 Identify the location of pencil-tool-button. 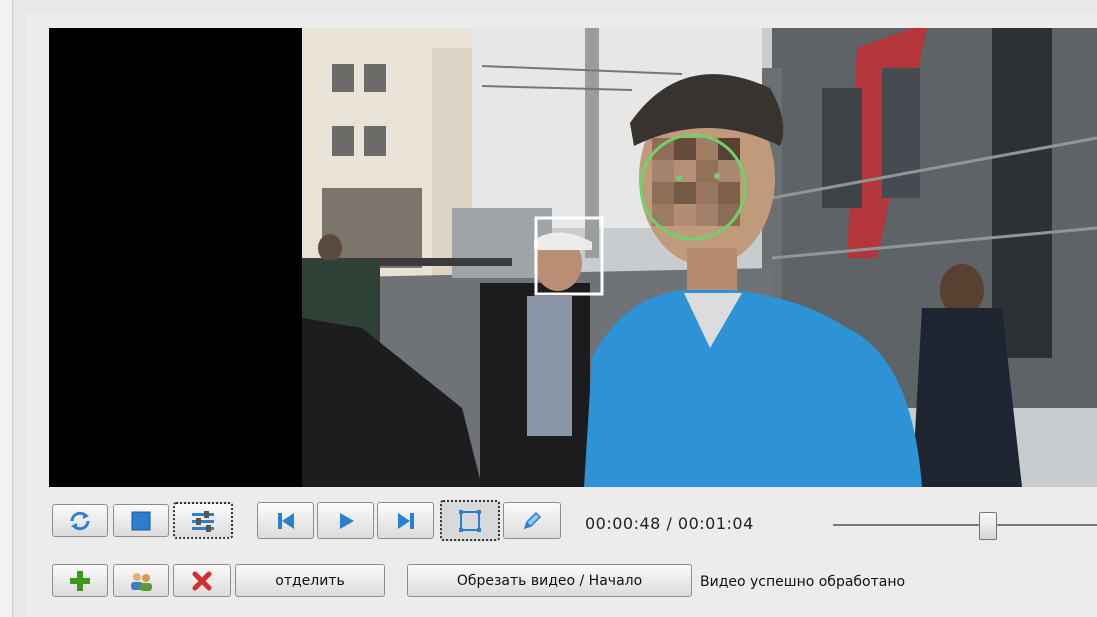
(532, 520).